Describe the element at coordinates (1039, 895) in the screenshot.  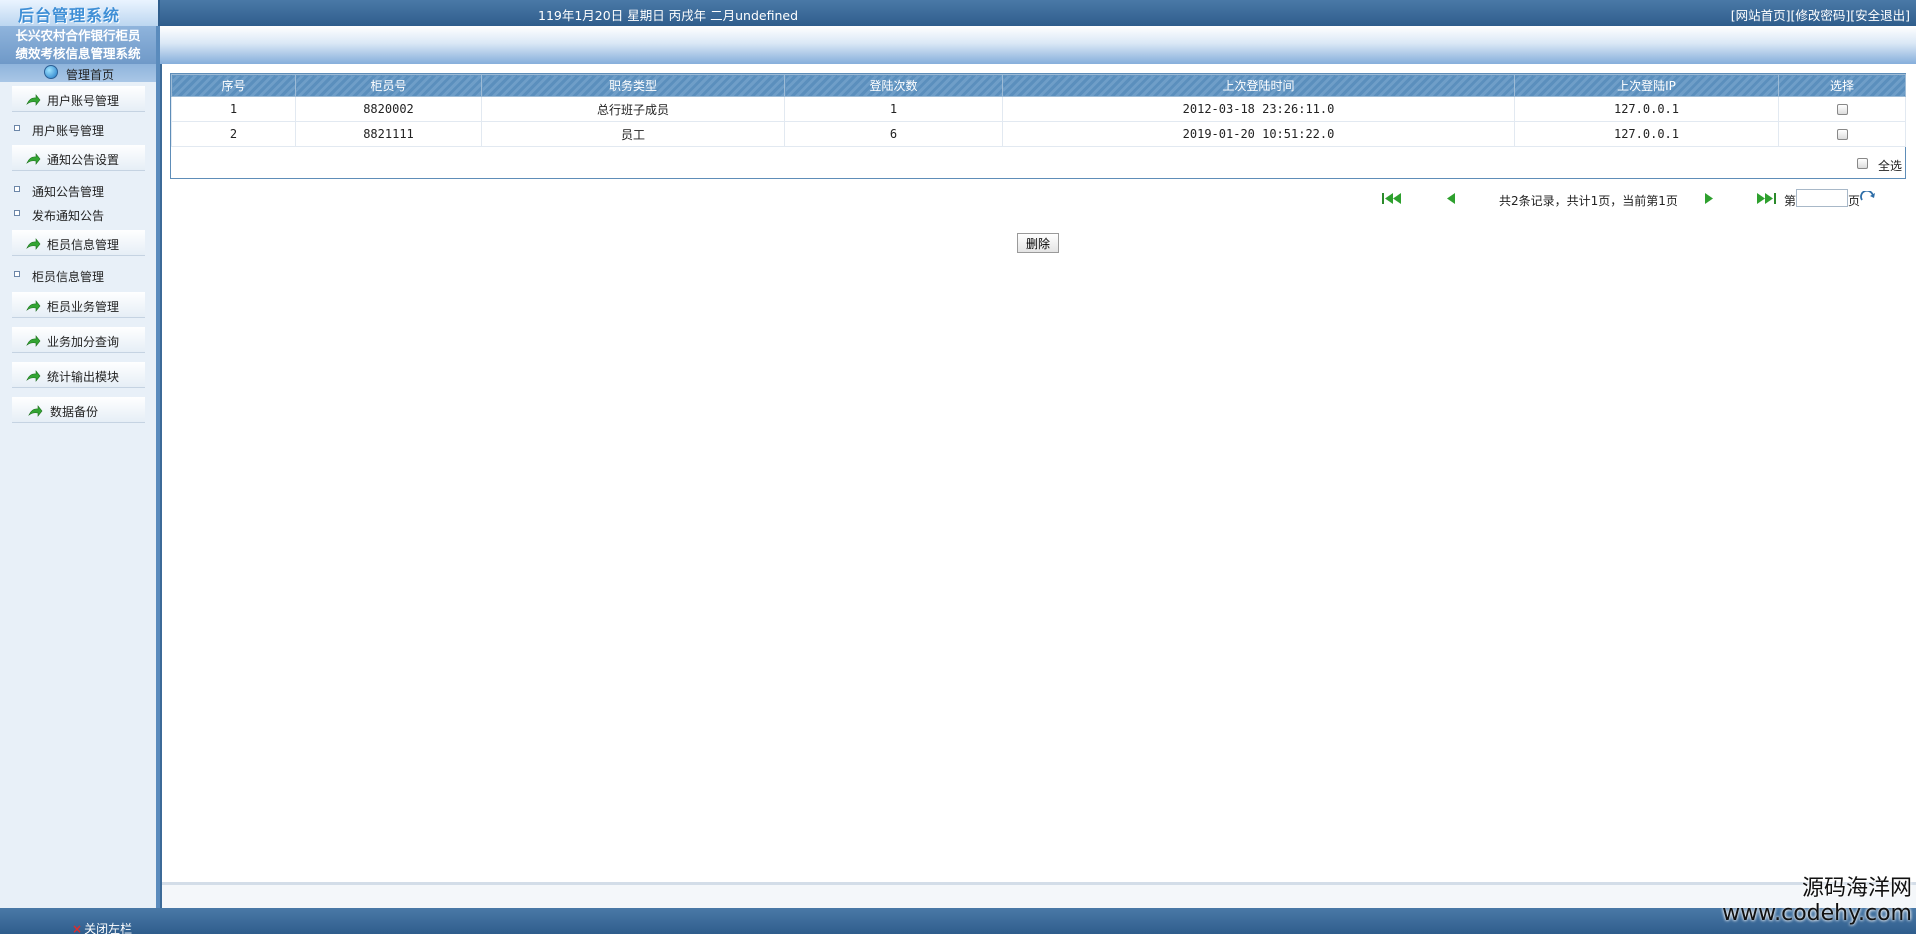
I see `content-footer-strip` at that location.